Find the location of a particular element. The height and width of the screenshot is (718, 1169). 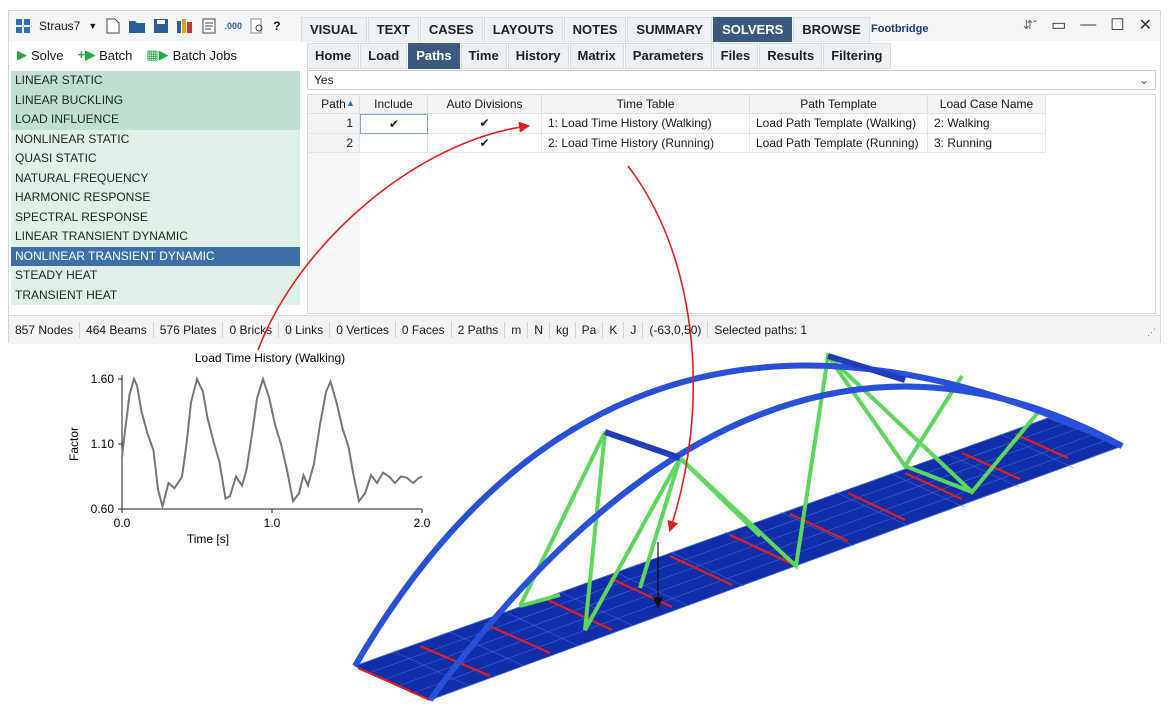

preview-icon is located at coordinates (257, 26).